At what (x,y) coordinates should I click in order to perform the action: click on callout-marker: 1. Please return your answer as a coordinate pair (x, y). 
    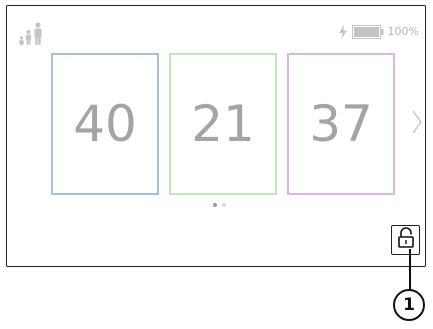
    Looking at the image, I should click on (409, 305).